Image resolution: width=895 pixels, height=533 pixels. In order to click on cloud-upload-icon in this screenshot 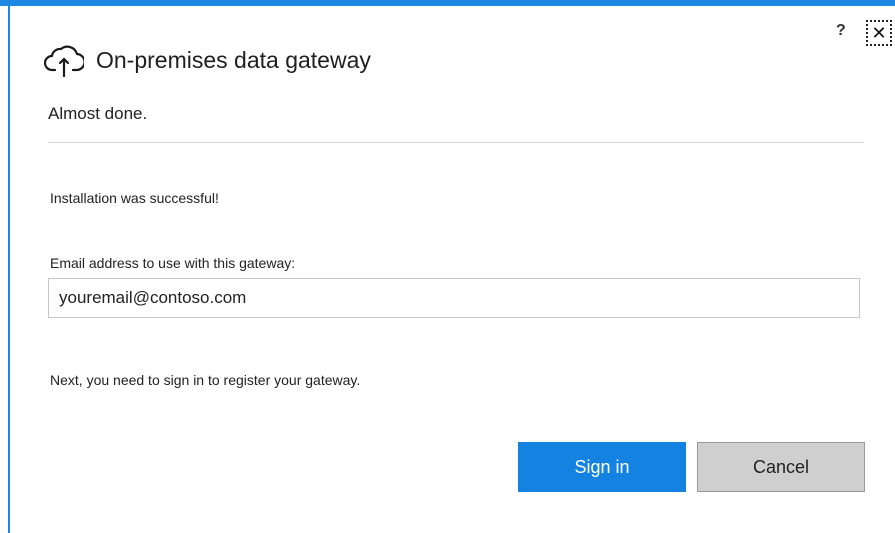, I will do `click(64, 61)`.